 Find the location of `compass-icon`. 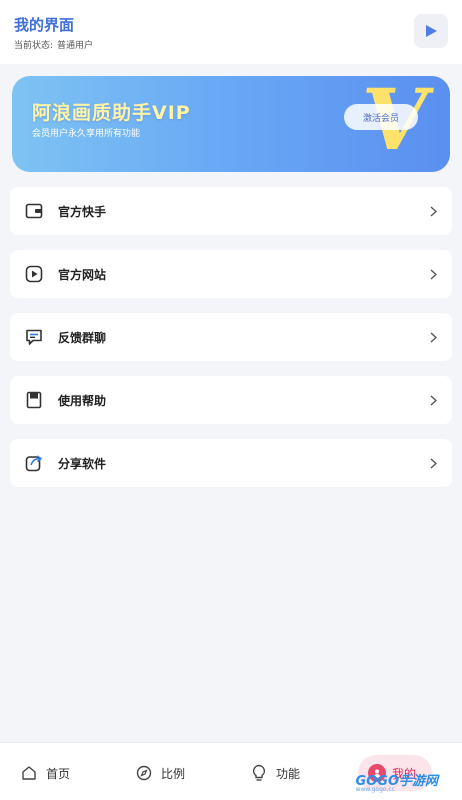

compass-icon is located at coordinates (144, 773).